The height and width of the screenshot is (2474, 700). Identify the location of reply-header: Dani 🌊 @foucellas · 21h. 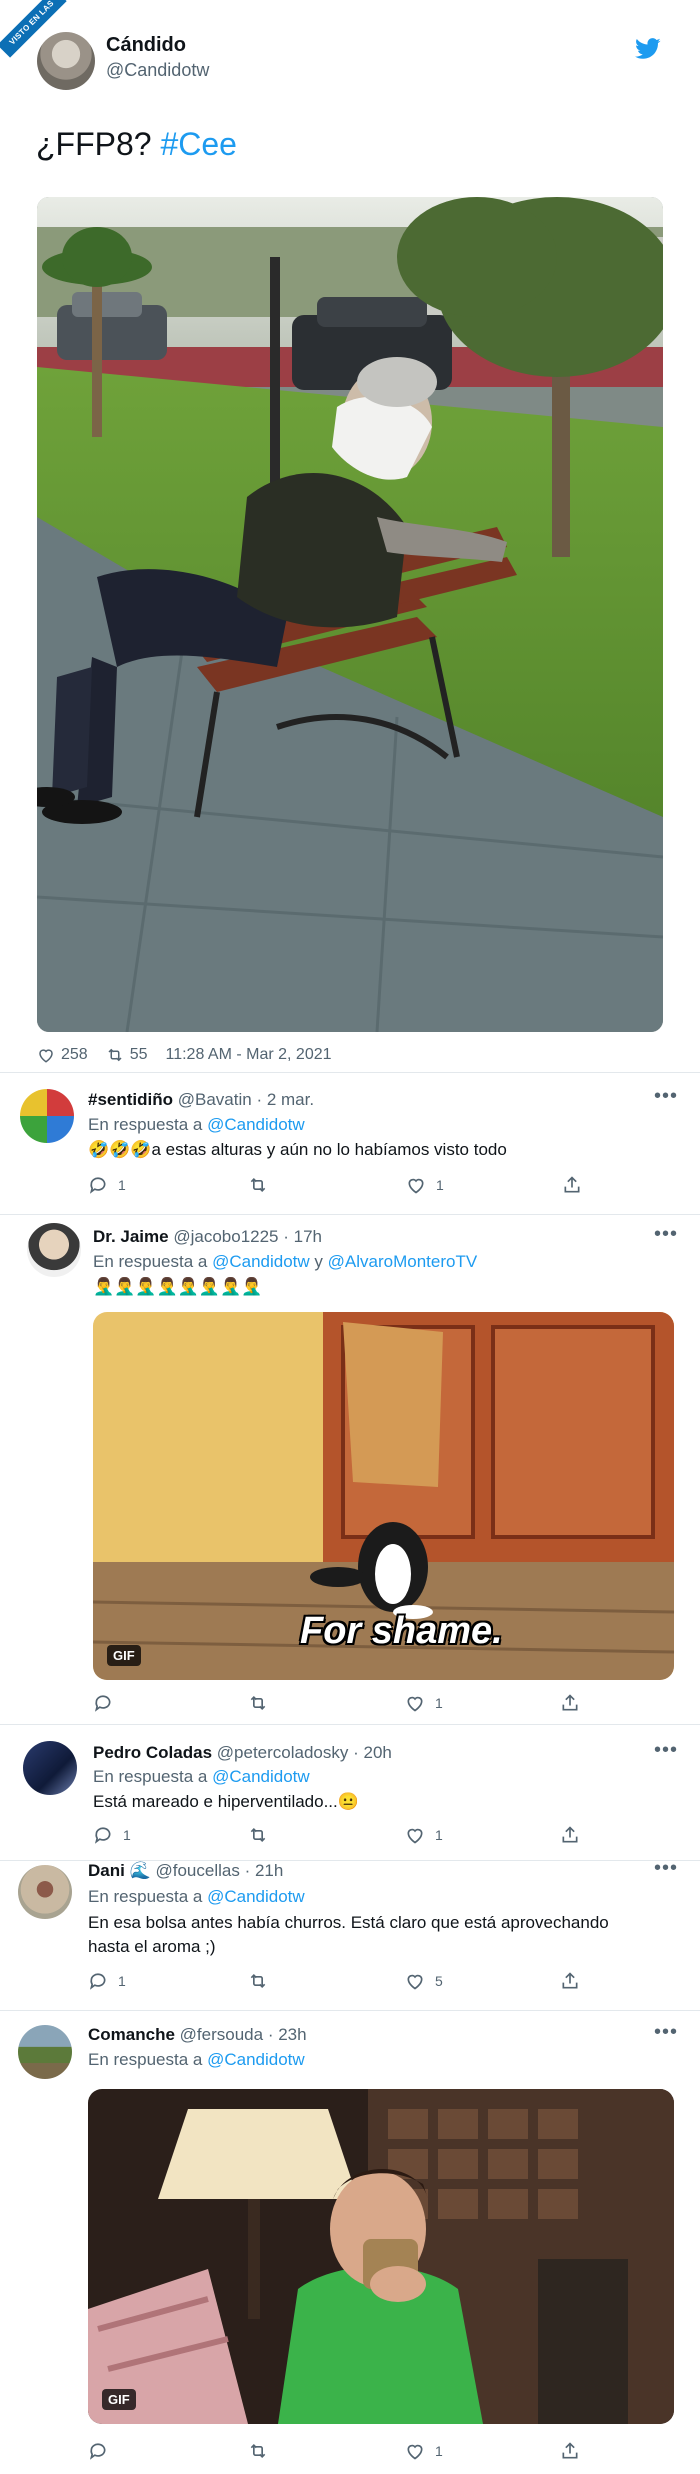
(185, 1871).